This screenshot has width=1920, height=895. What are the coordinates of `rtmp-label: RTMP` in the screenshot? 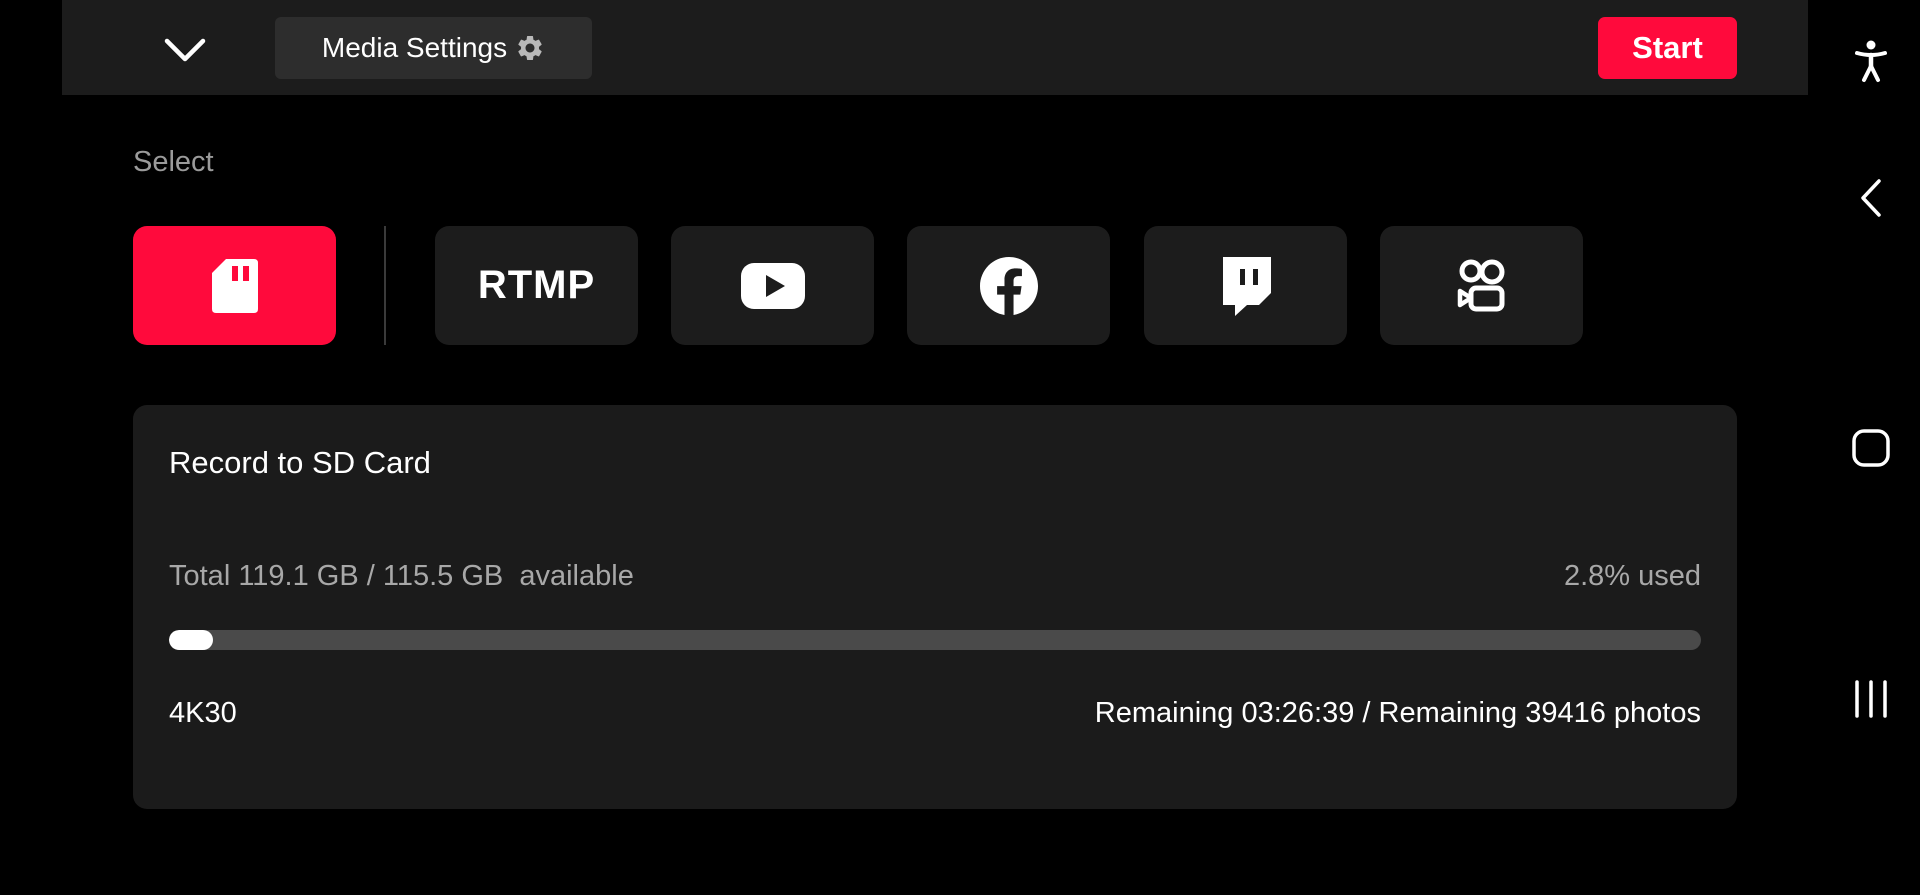 It's located at (536, 285).